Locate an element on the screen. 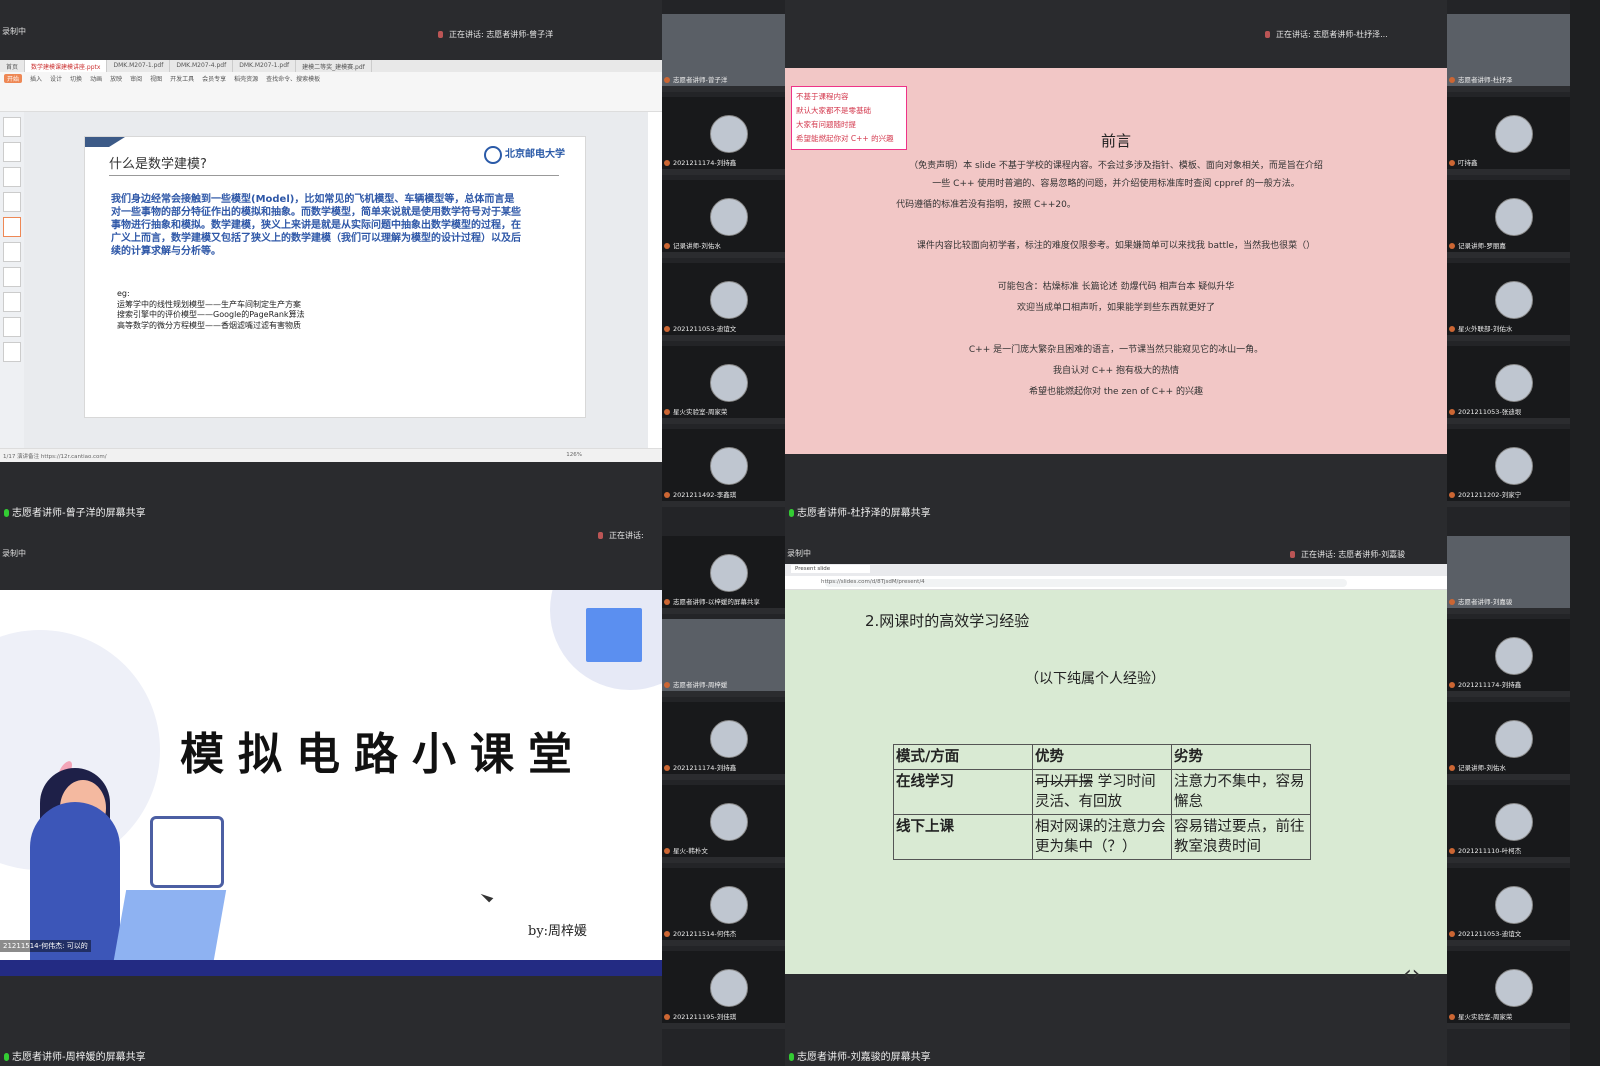 The width and height of the screenshot is (1600, 1066). menu-animation: 动画 is located at coordinates (96, 78).